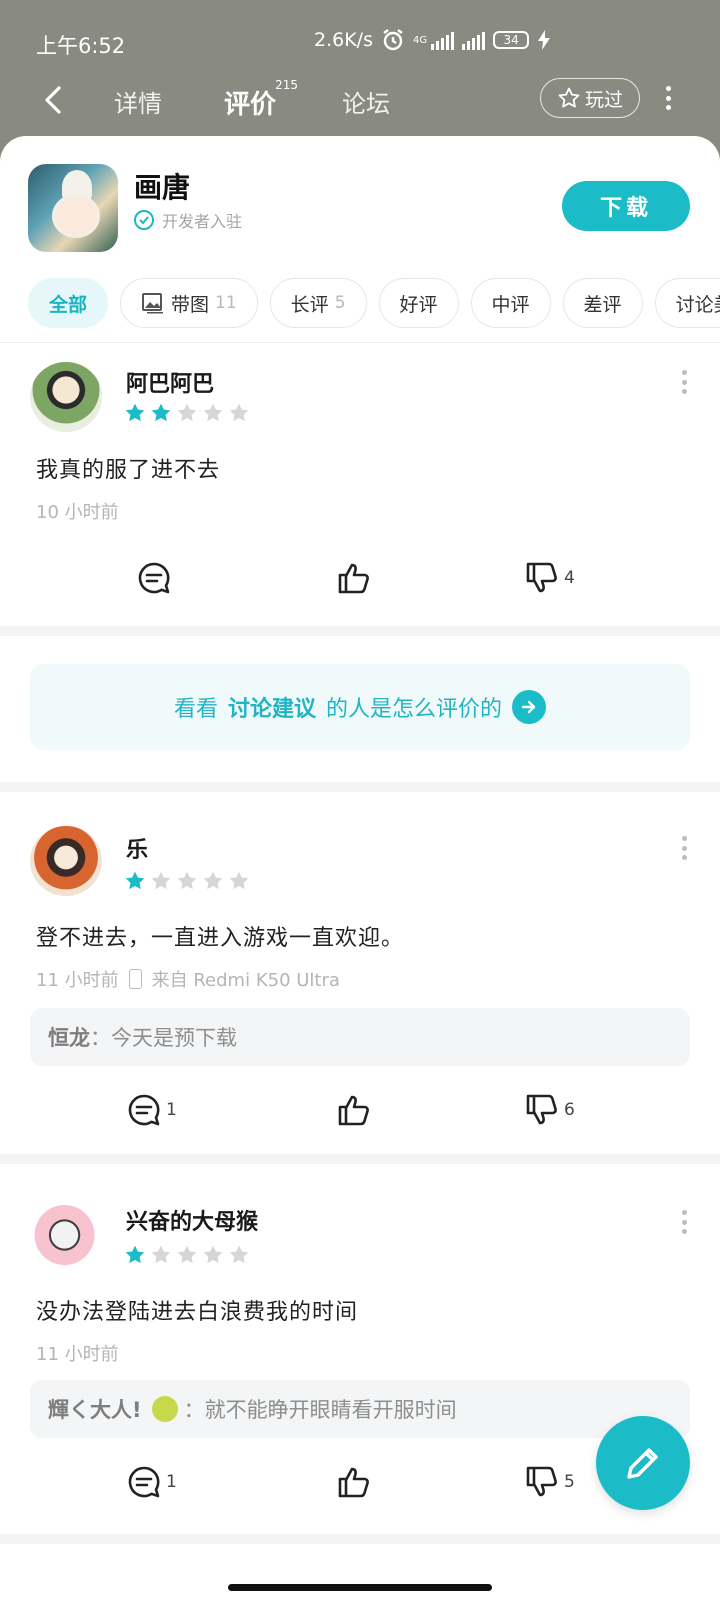  I want to click on banner-suffix: 的人是怎么评价的, so click(414, 709).